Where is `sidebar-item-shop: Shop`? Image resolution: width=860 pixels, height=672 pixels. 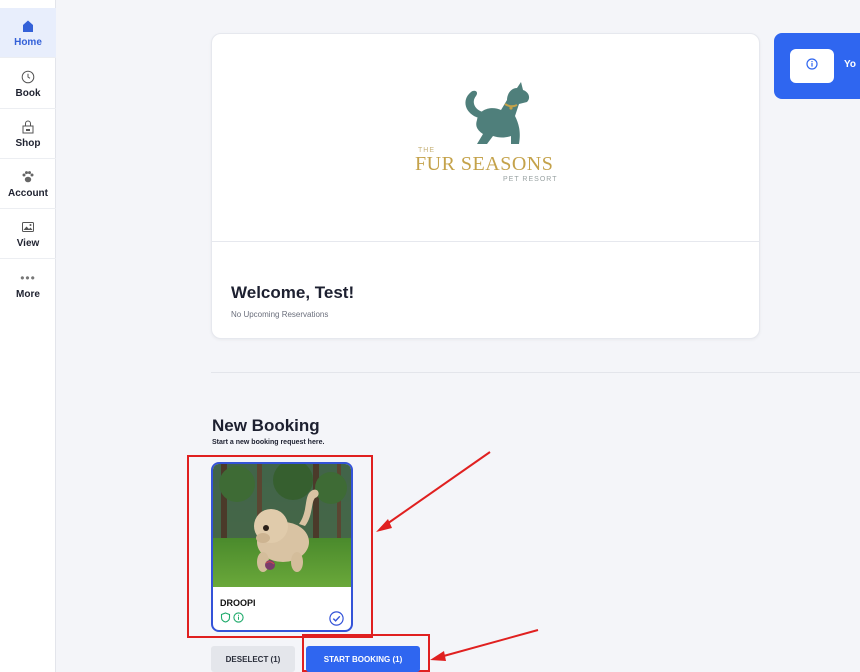
sidebar-item-shop: Shop is located at coordinates (28, 134).